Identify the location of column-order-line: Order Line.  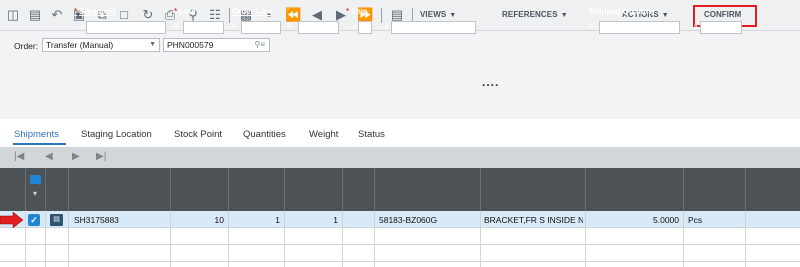
(252, 11).